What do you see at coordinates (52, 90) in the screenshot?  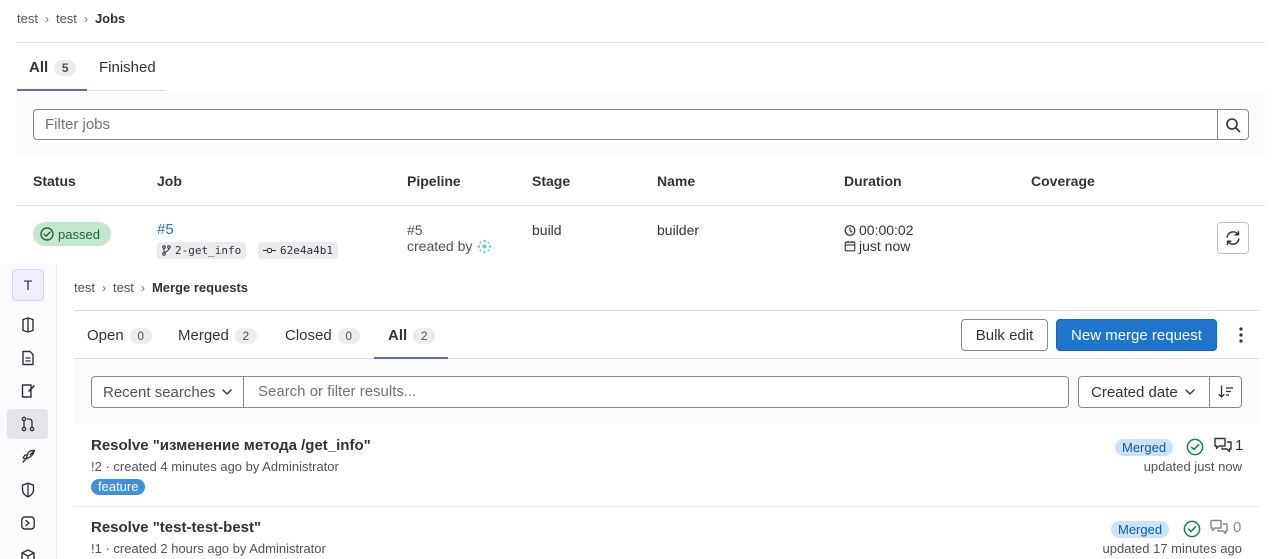 I see `active-tab-indicator` at bounding box center [52, 90].